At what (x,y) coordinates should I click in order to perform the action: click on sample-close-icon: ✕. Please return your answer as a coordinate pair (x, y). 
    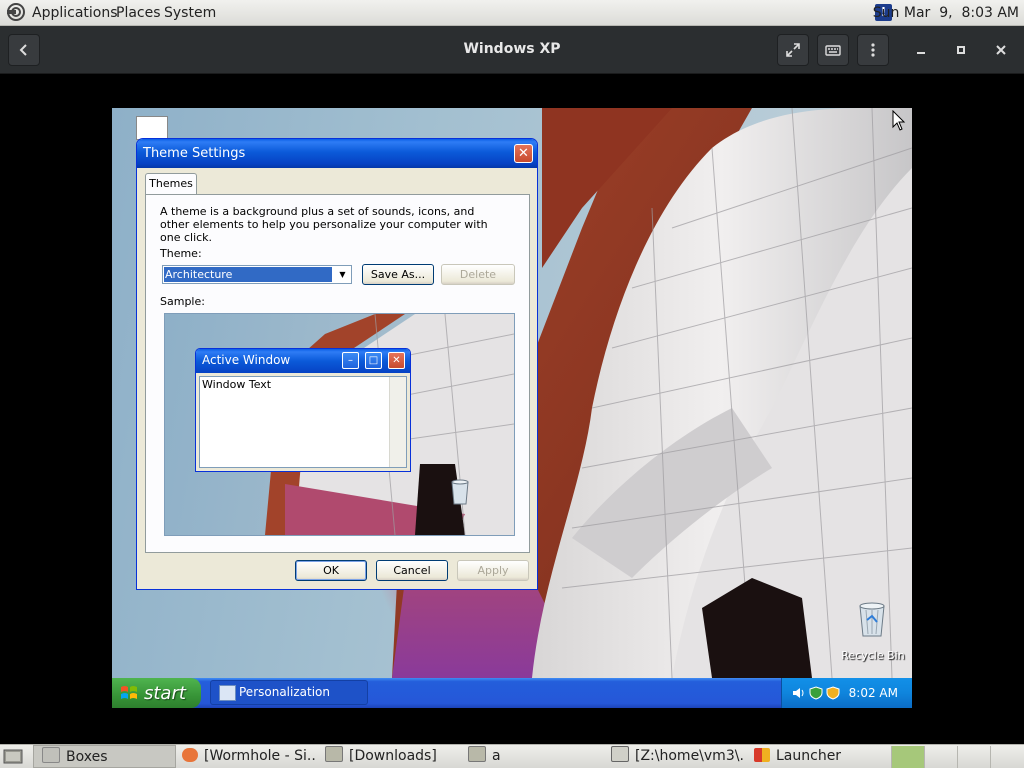
    Looking at the image, I should click on (396, 360).